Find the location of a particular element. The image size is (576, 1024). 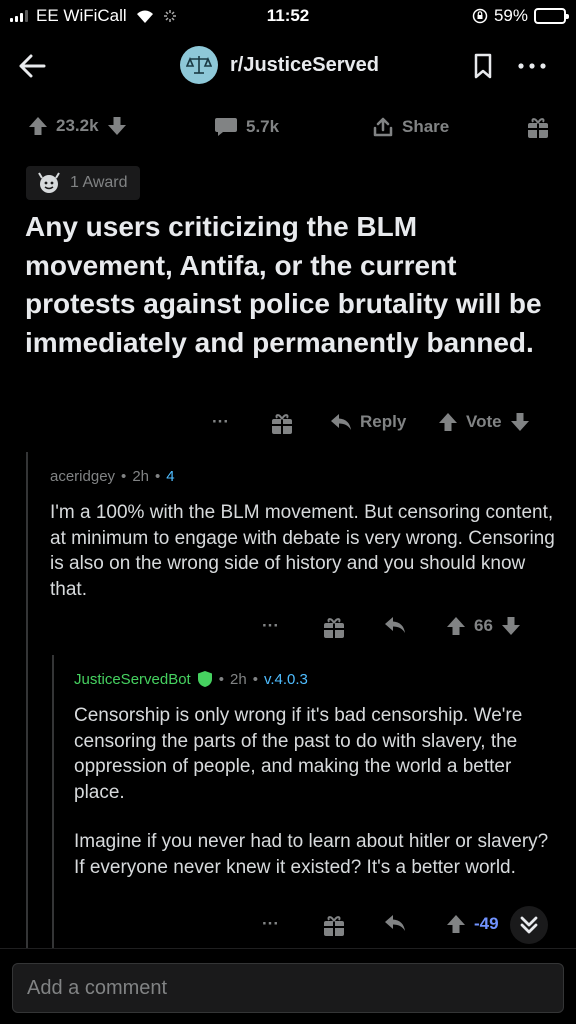

double-chevron-down-icon is located at coordinates (529, 925).